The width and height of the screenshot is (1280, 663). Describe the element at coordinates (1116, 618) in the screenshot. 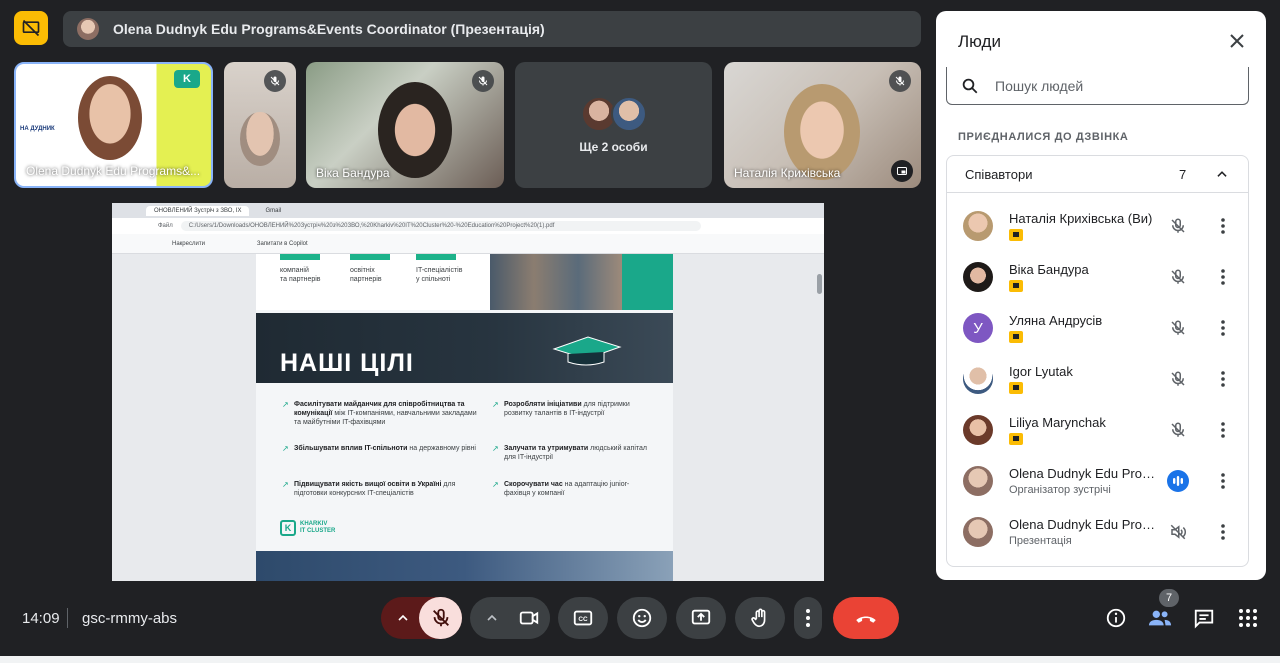

I see `meeting-info-button` at that location.